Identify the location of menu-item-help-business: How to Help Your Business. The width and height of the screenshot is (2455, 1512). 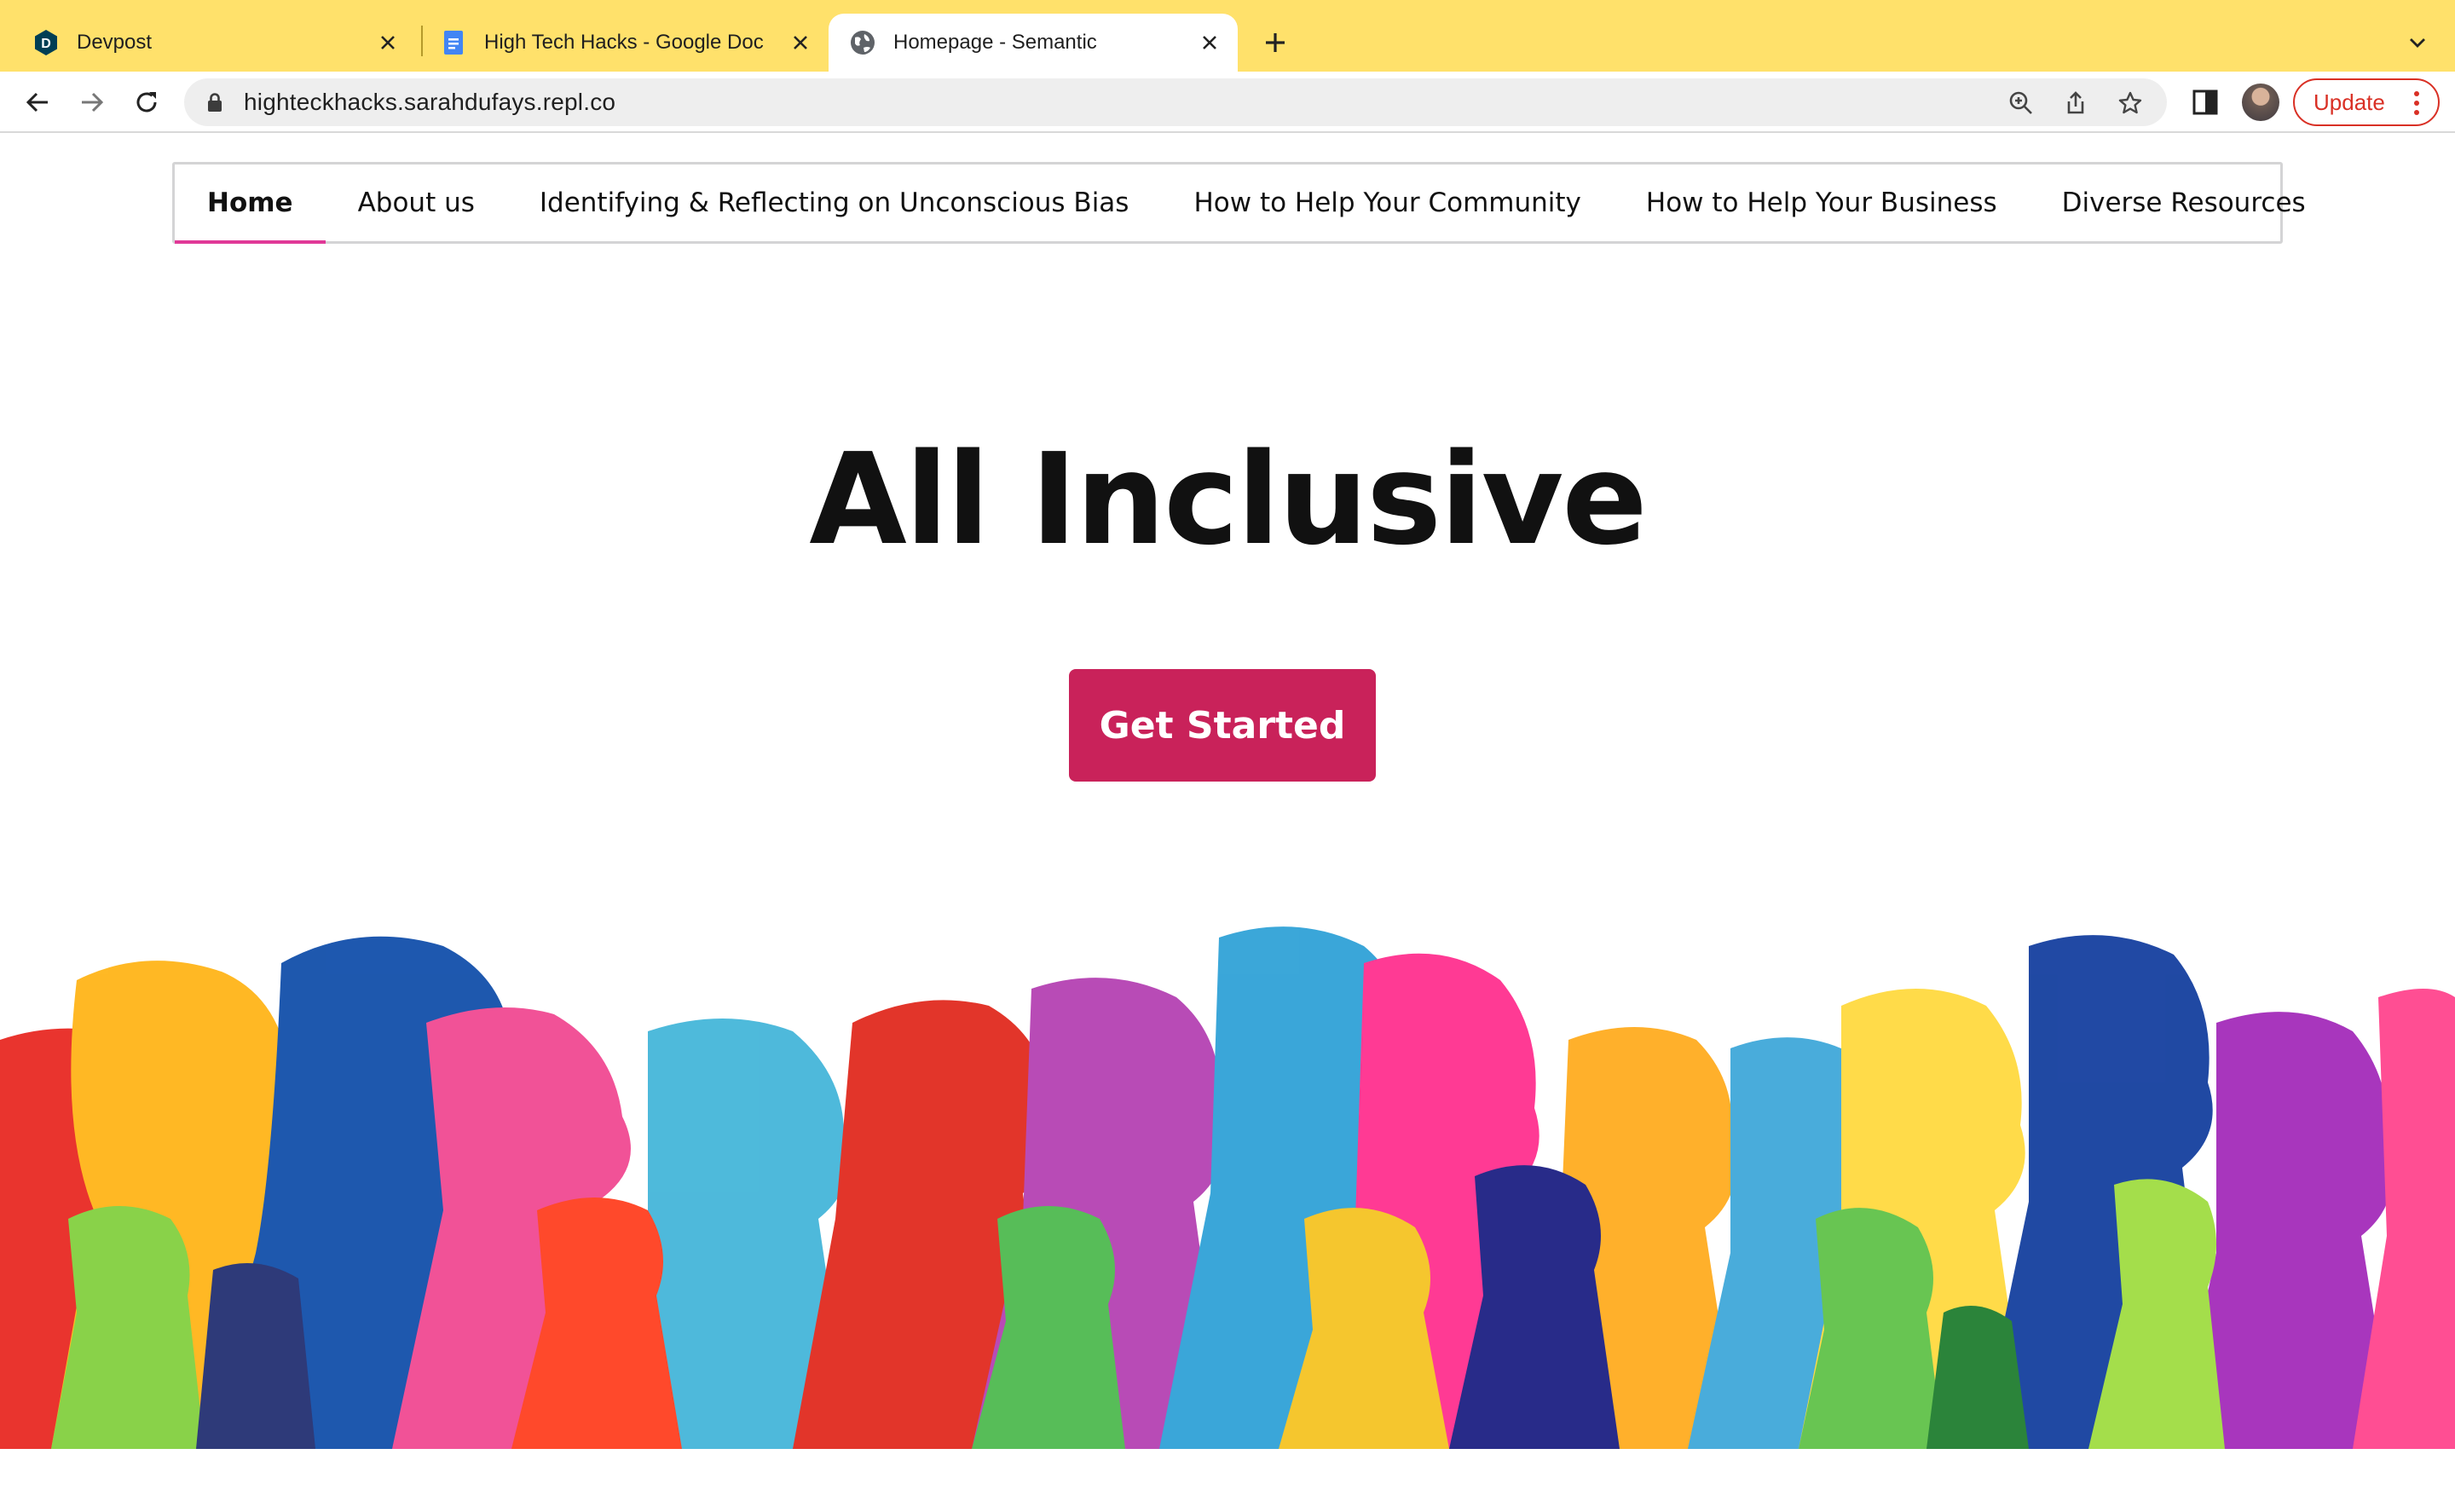
(1822, 202).